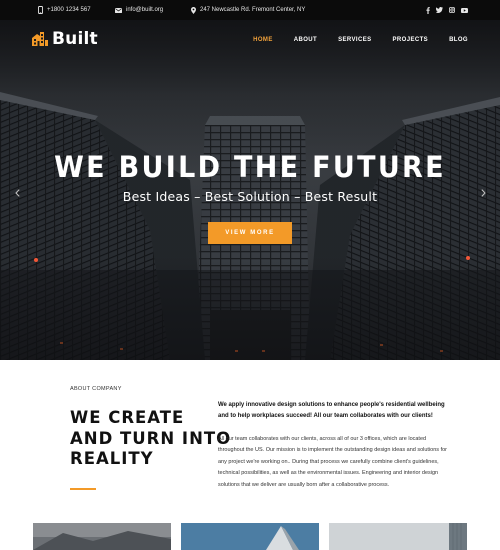 The image size is (500, 550). I want to click on phone-icon, so click(40, 10).